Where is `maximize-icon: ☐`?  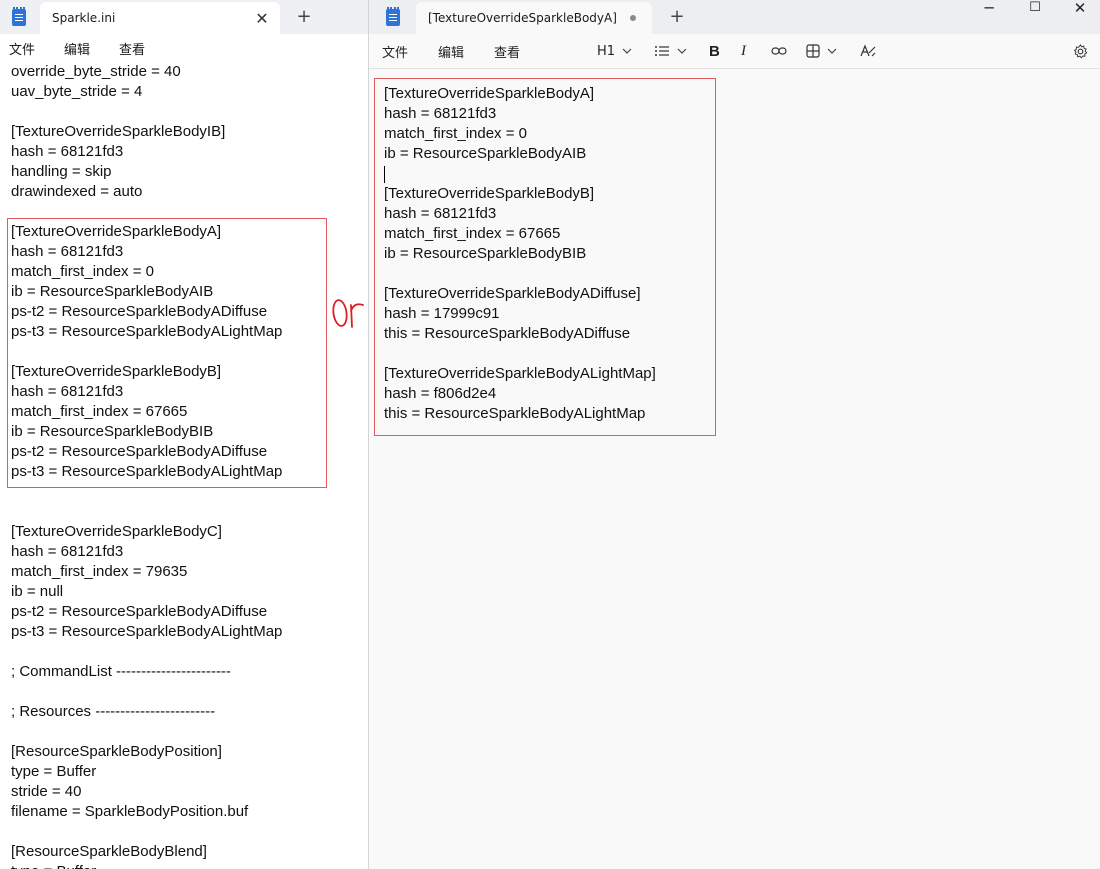
maximize-icon: ☐ is located at coordinates (1035, 9).